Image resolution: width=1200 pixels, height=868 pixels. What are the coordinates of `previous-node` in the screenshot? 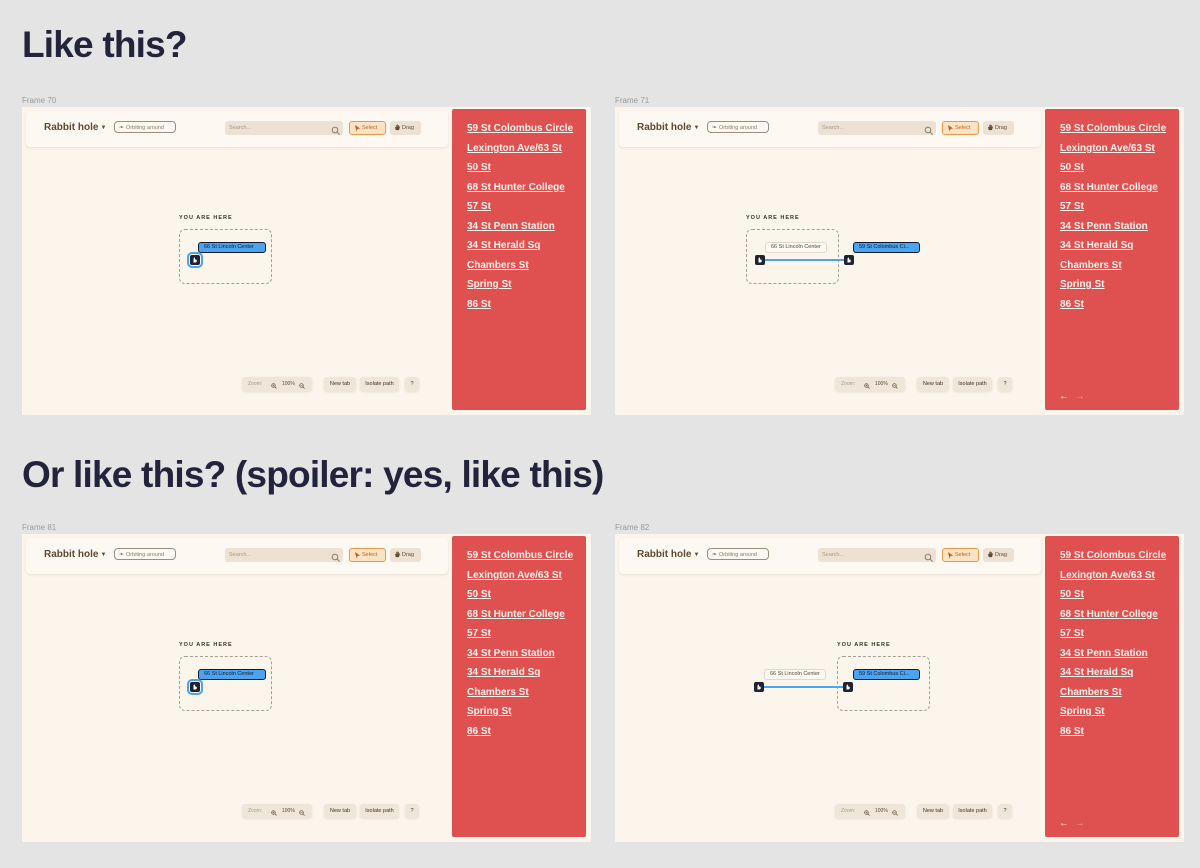 It's located at (759, 687).